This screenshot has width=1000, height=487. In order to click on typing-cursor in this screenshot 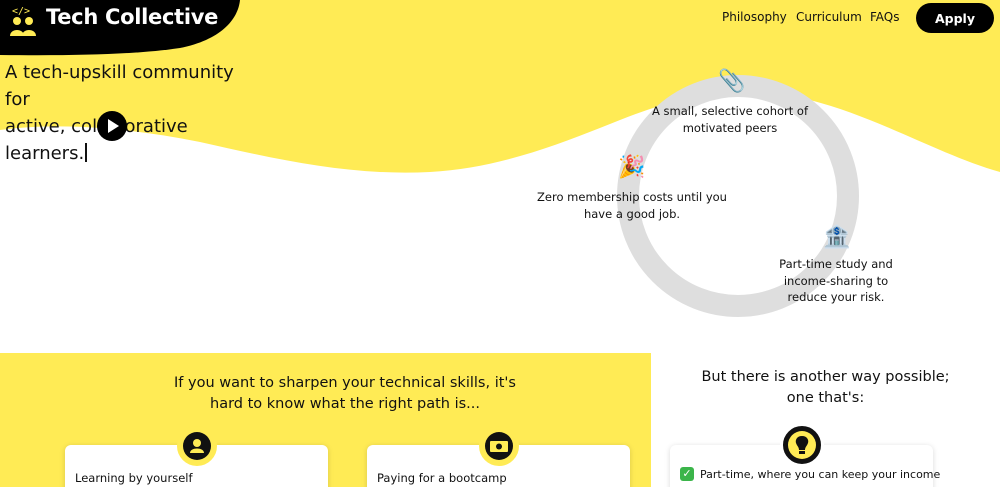, I will do `click(86, 152)`.